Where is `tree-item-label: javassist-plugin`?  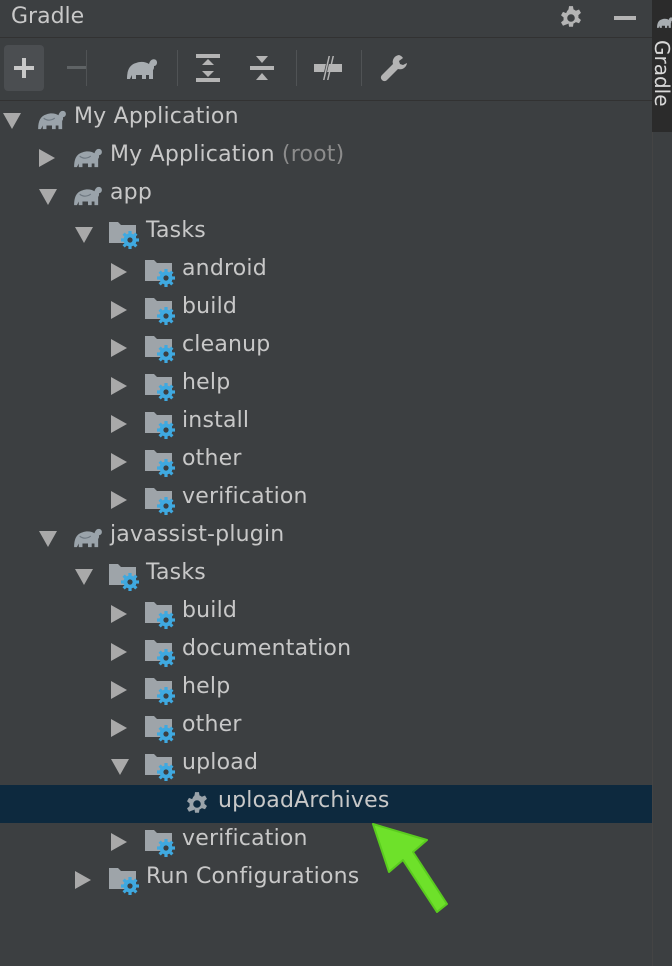 tree-item-label: javassist-plugin is located at coordinates (197, 534).